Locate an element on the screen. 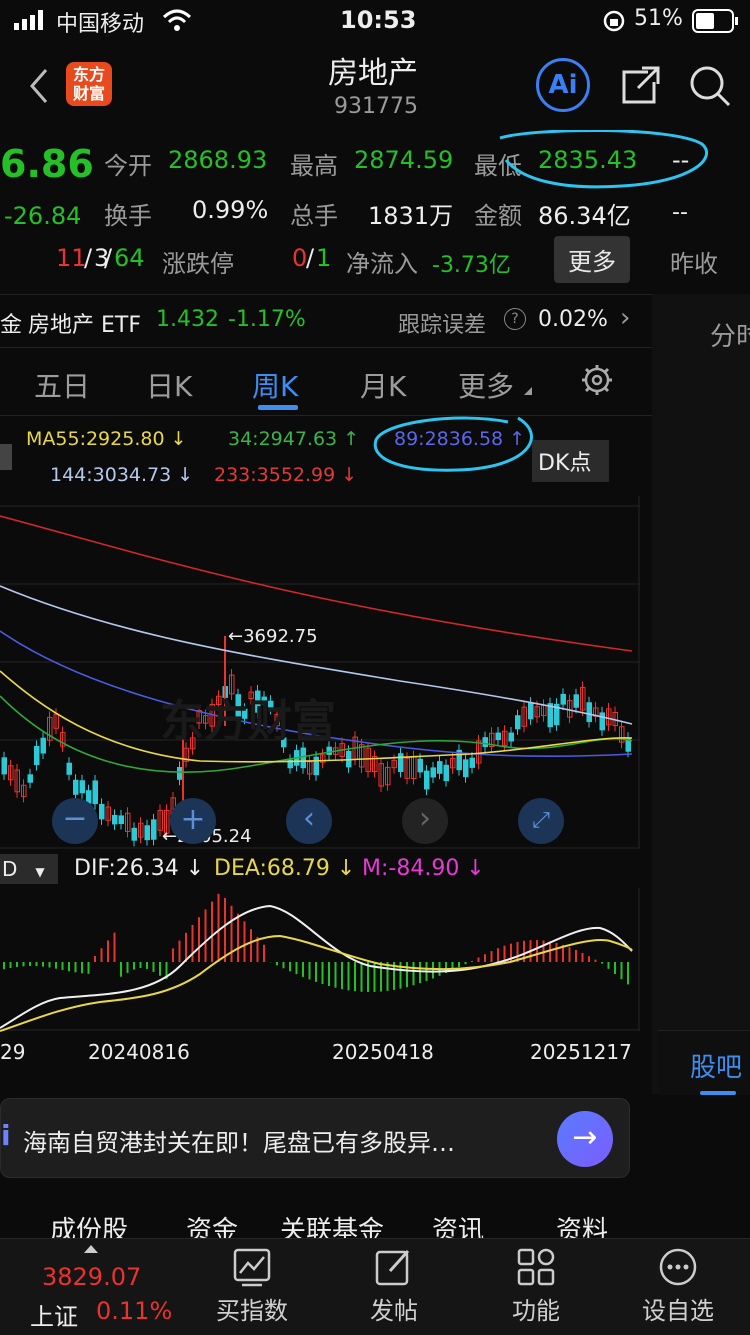  dash-2: -- is located at coordinates (680, 212).